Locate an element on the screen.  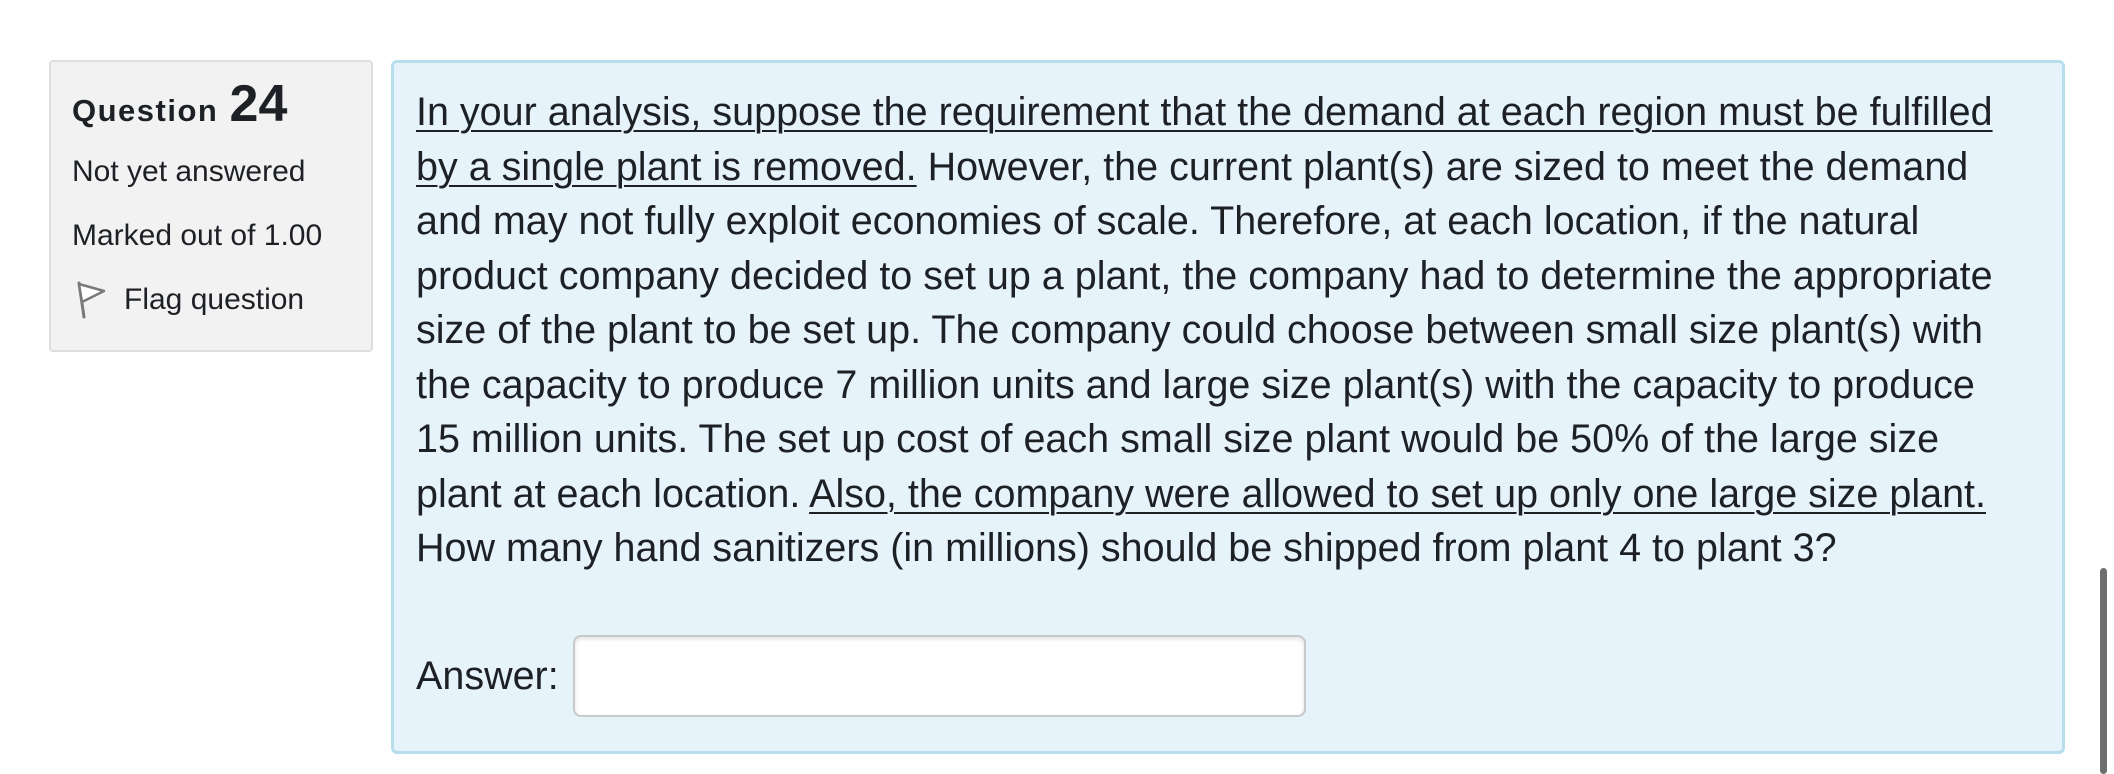
flag-question-label: Flag question is located at coordinates (214, 300).